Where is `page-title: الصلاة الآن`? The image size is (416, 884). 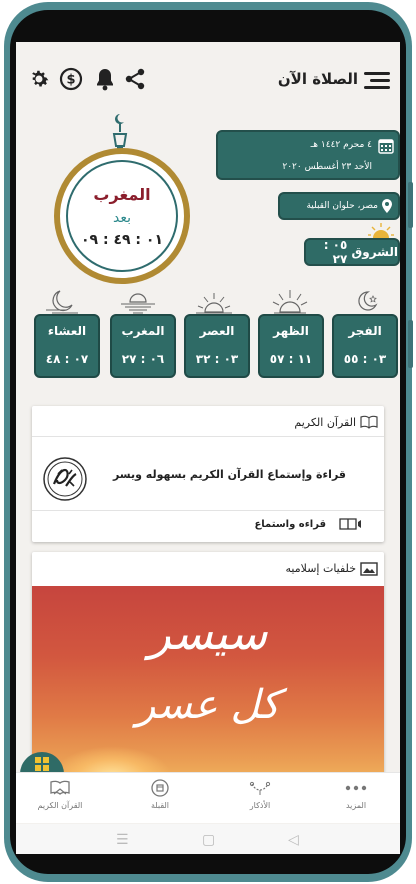 page-title: الصلاة الآن is located at coordinates (317, 79).